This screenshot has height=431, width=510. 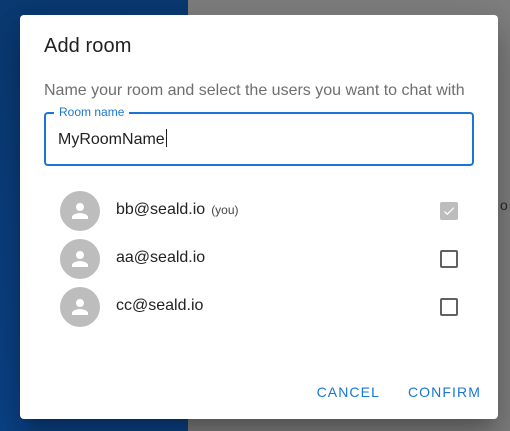 What do you see at coordinates (88, 46) in the screenshot?
I see `dialog-title: Add room` at bounding box center [88, 46].